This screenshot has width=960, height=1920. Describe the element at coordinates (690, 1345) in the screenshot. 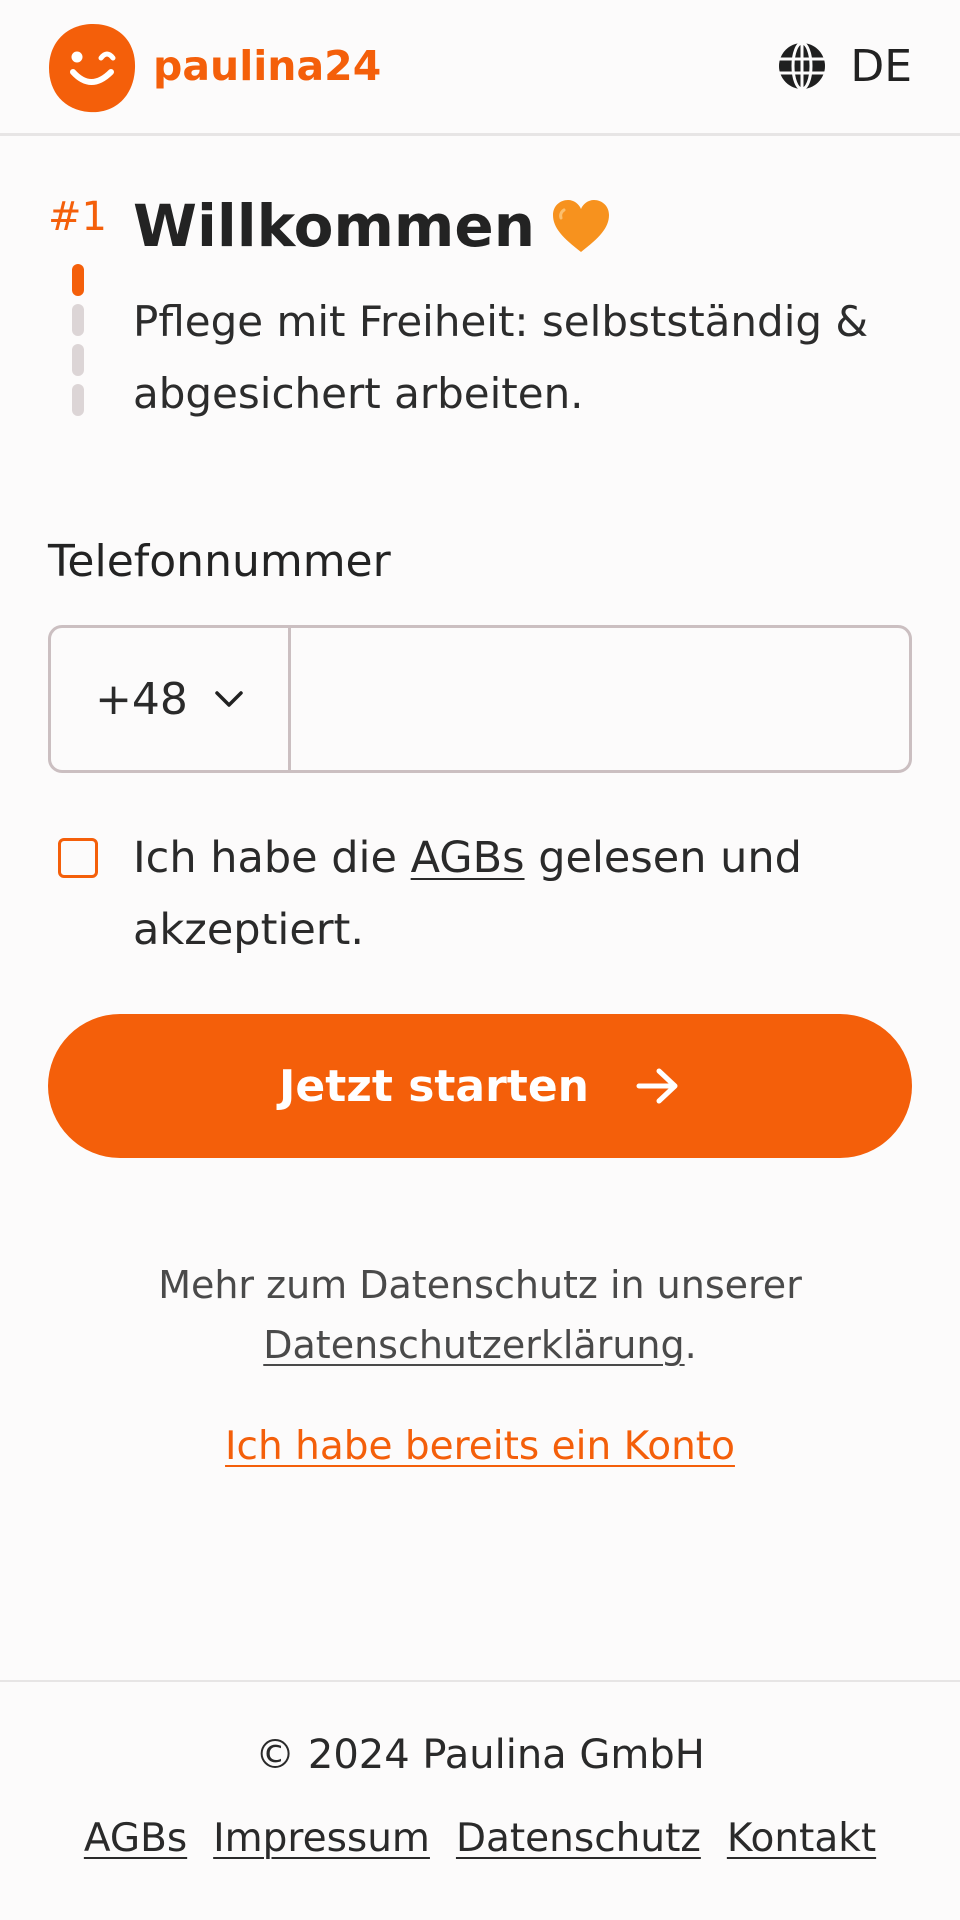

I see `privacy-period: .` at that location.